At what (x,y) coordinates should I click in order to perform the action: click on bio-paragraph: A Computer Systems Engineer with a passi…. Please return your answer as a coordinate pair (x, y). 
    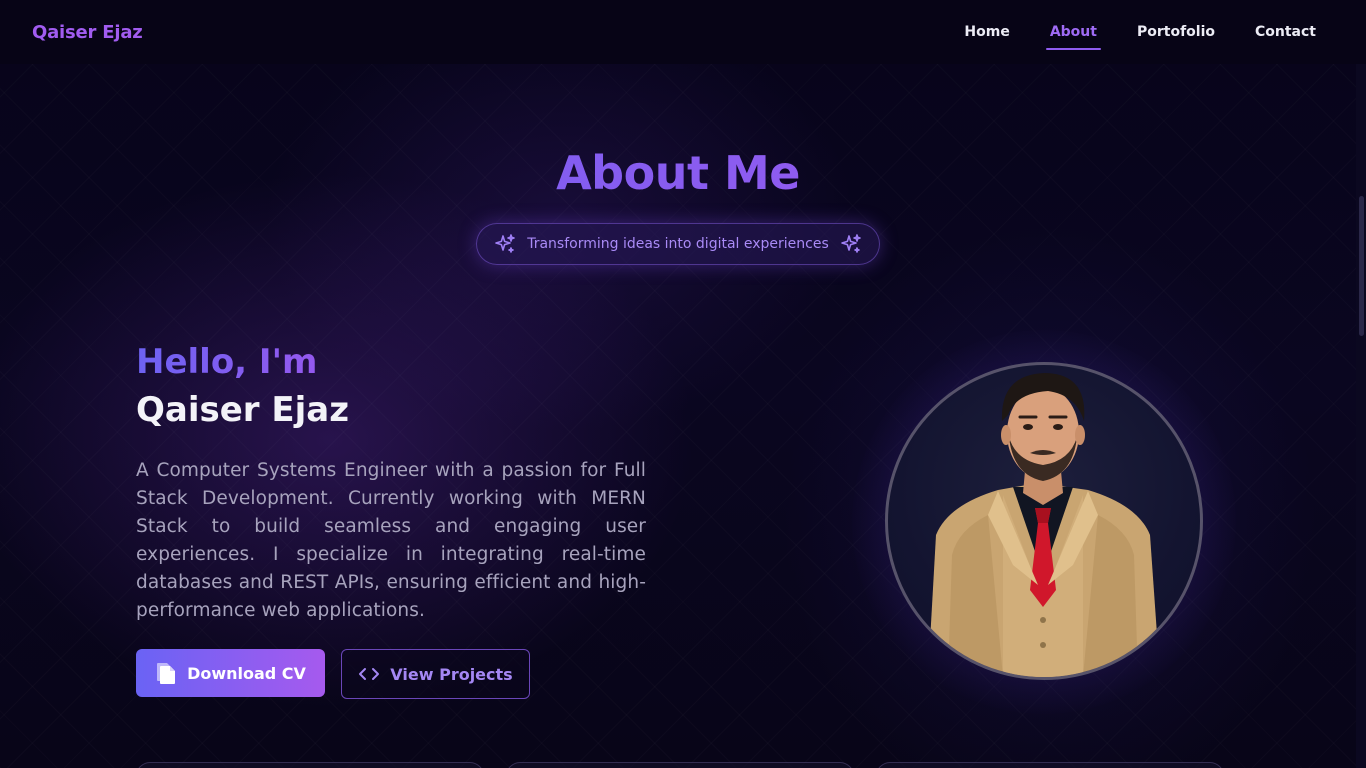
    Looking at the image, I should click on (391, 540).